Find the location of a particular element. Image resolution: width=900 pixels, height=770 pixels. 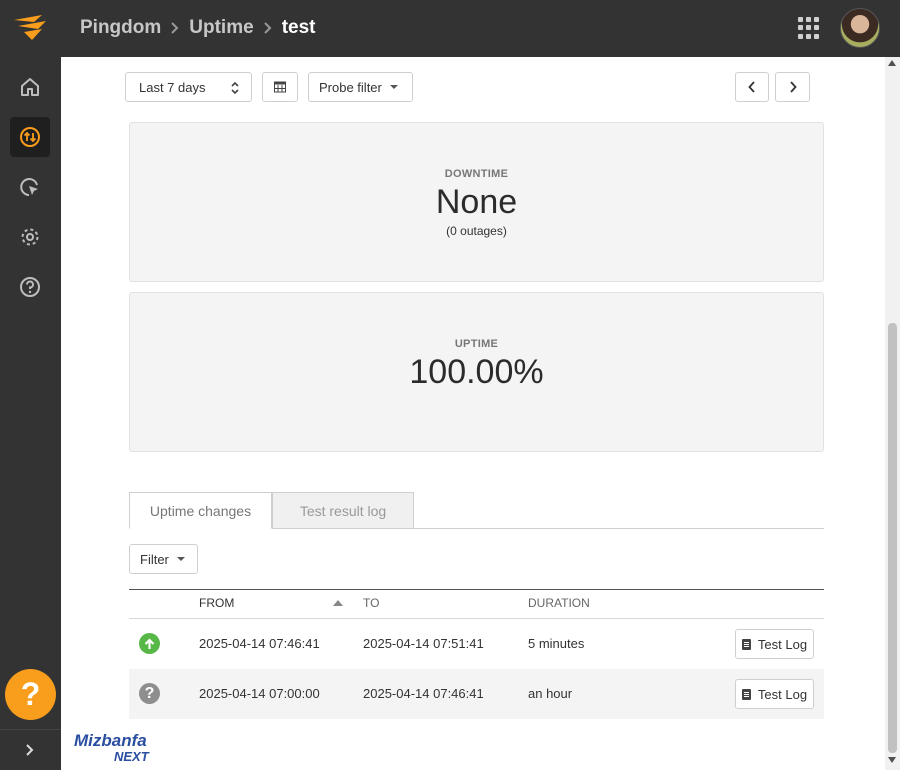

sidebar-item-help is located at coordinates (30, 287).